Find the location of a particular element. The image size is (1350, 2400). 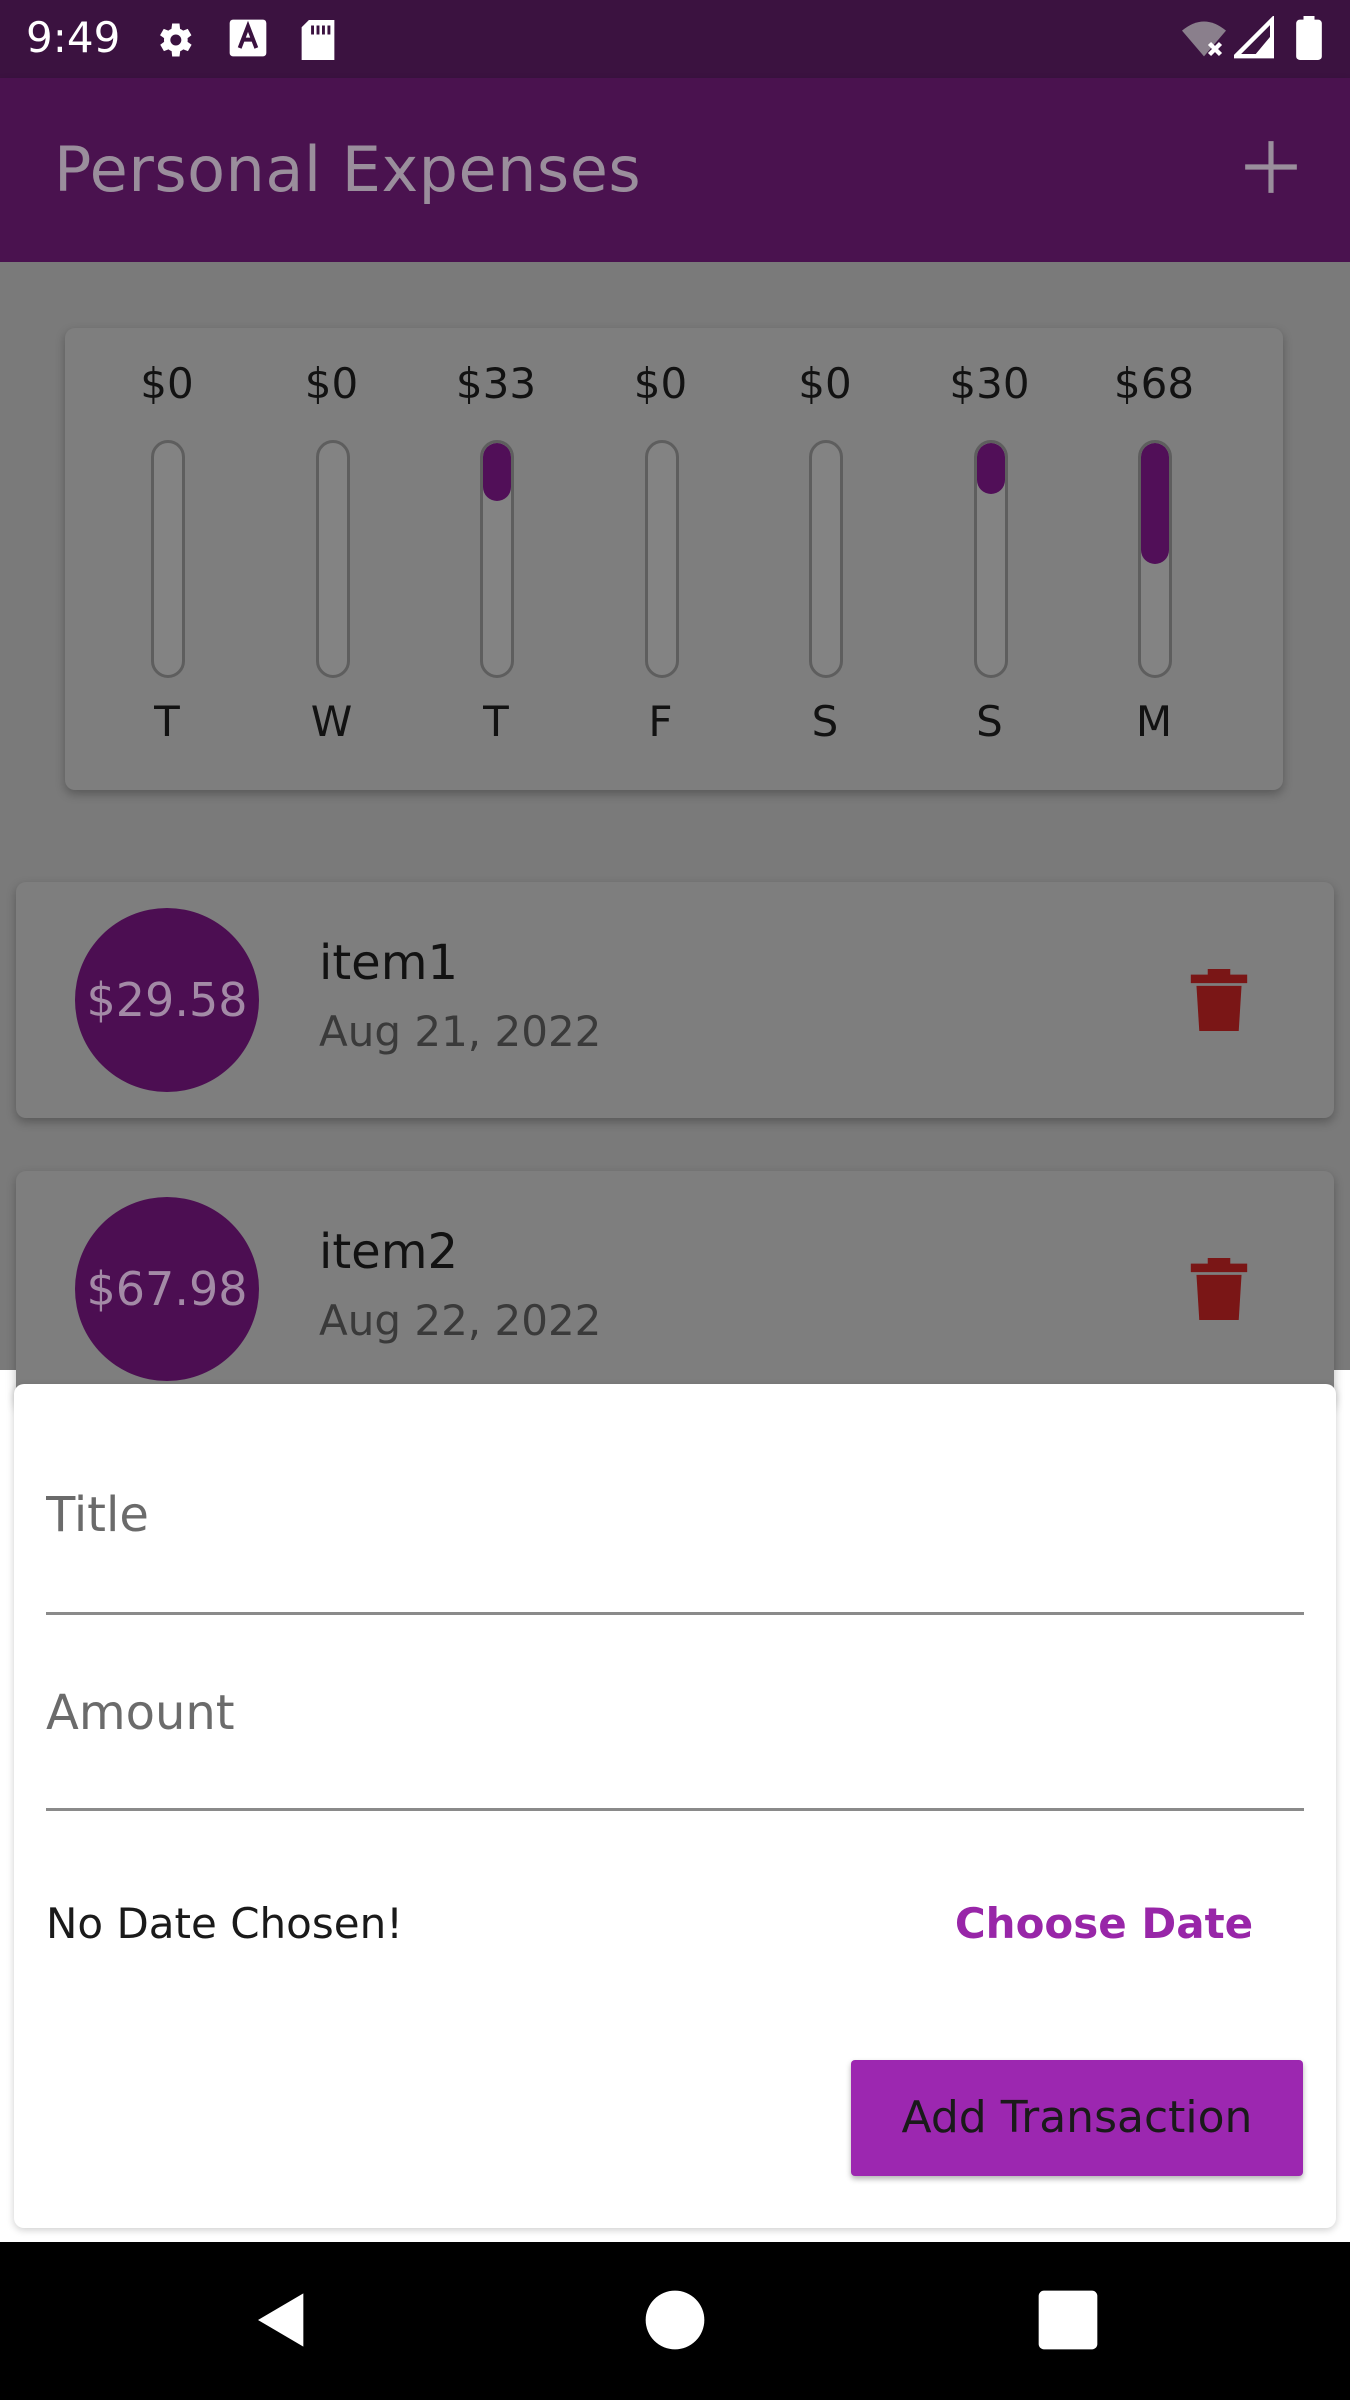

chart-bar-column: $33 T is located at coordinates (496, 559).